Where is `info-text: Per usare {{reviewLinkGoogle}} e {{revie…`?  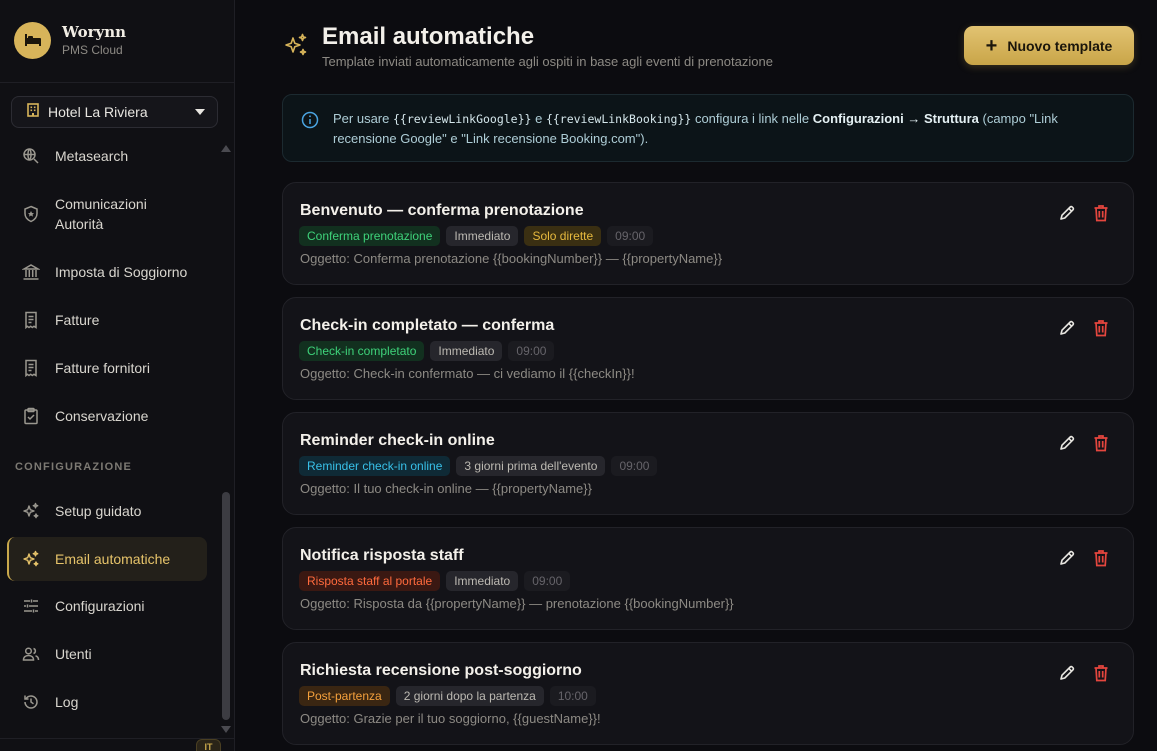
info-text: Per usare {{reviewLinkGoogle}} e {{revie… is located at coordinates (713, 129).